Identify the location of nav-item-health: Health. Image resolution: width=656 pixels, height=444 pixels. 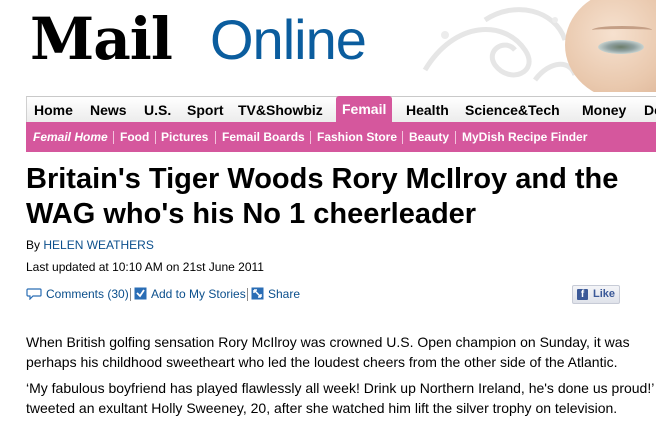
(427, 110).